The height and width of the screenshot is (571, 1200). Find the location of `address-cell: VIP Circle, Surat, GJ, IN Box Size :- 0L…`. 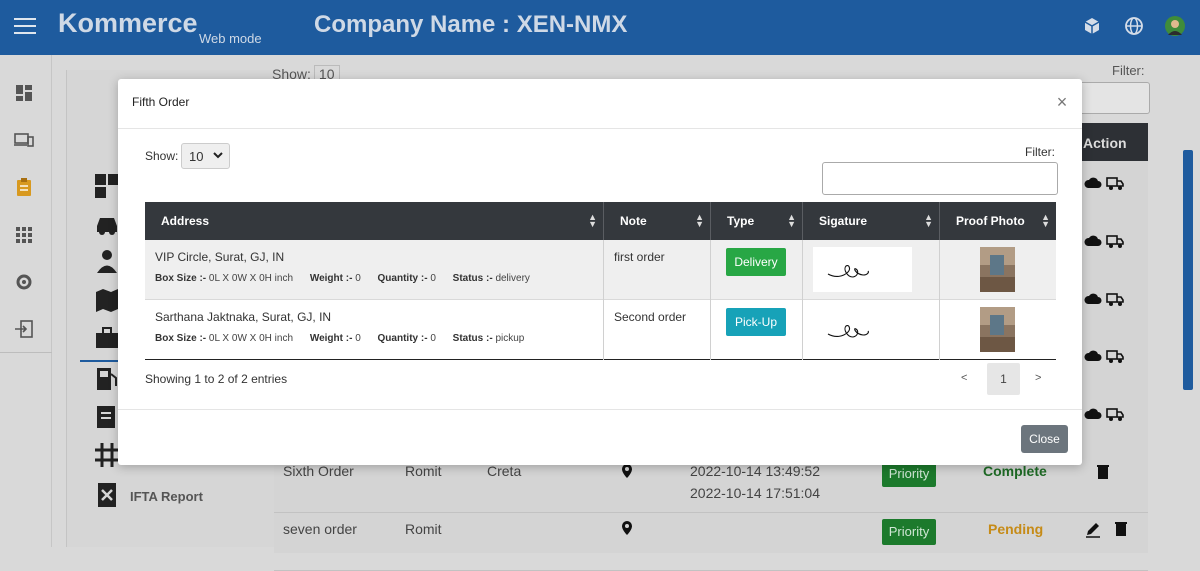

address-cell: VIP Circle, Surat, GJ, IN Box Size :- 0L… is located at coordinates (374, 270).